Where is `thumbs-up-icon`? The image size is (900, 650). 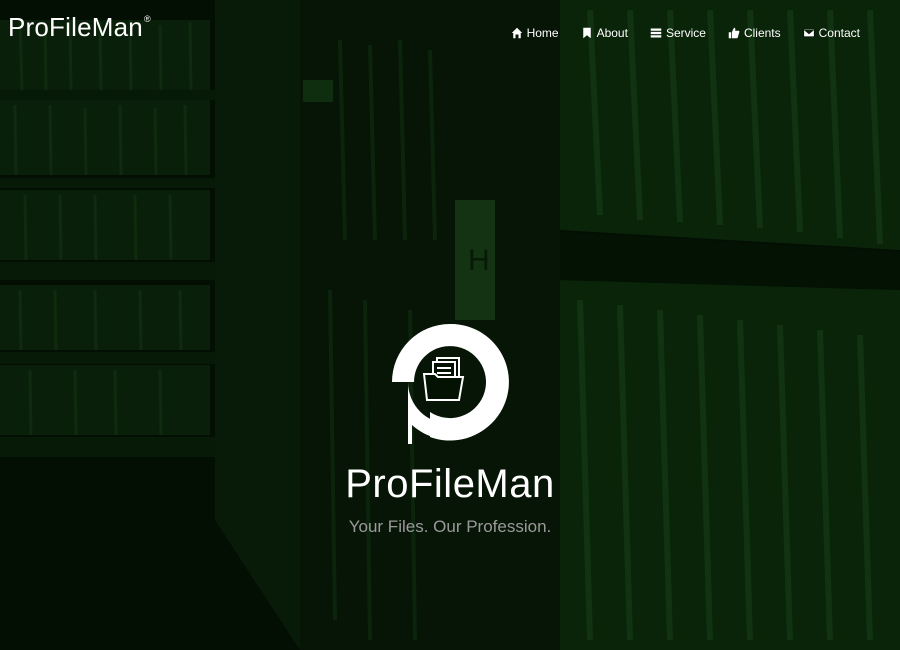 thumbs-up-icon is located at coordinates (734, 33).